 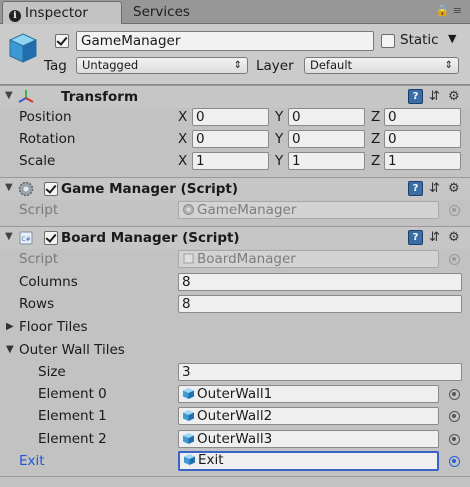 What do you see at coordinates (308, 461) in the screenshot?
I see `exit-field: Exit` at bounding box center [308, 461].